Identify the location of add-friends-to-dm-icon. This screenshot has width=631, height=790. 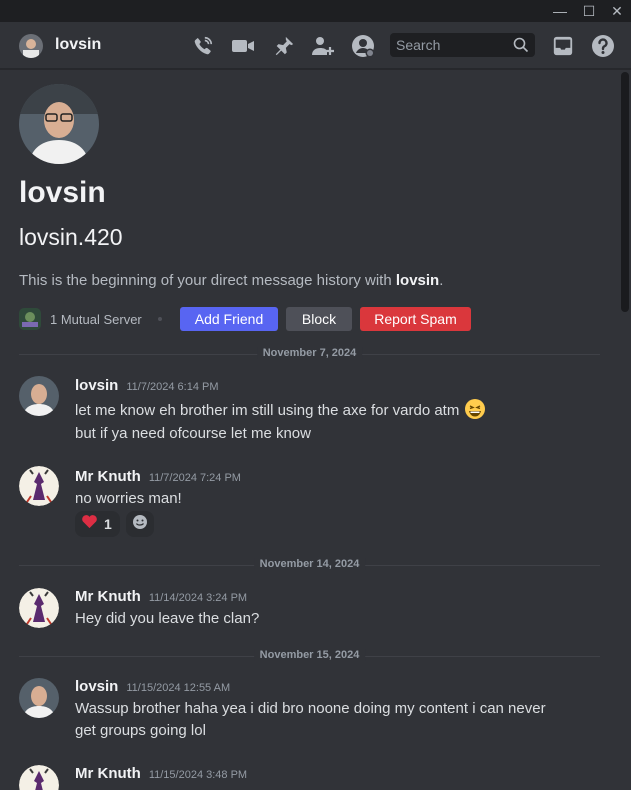
(323, 46).